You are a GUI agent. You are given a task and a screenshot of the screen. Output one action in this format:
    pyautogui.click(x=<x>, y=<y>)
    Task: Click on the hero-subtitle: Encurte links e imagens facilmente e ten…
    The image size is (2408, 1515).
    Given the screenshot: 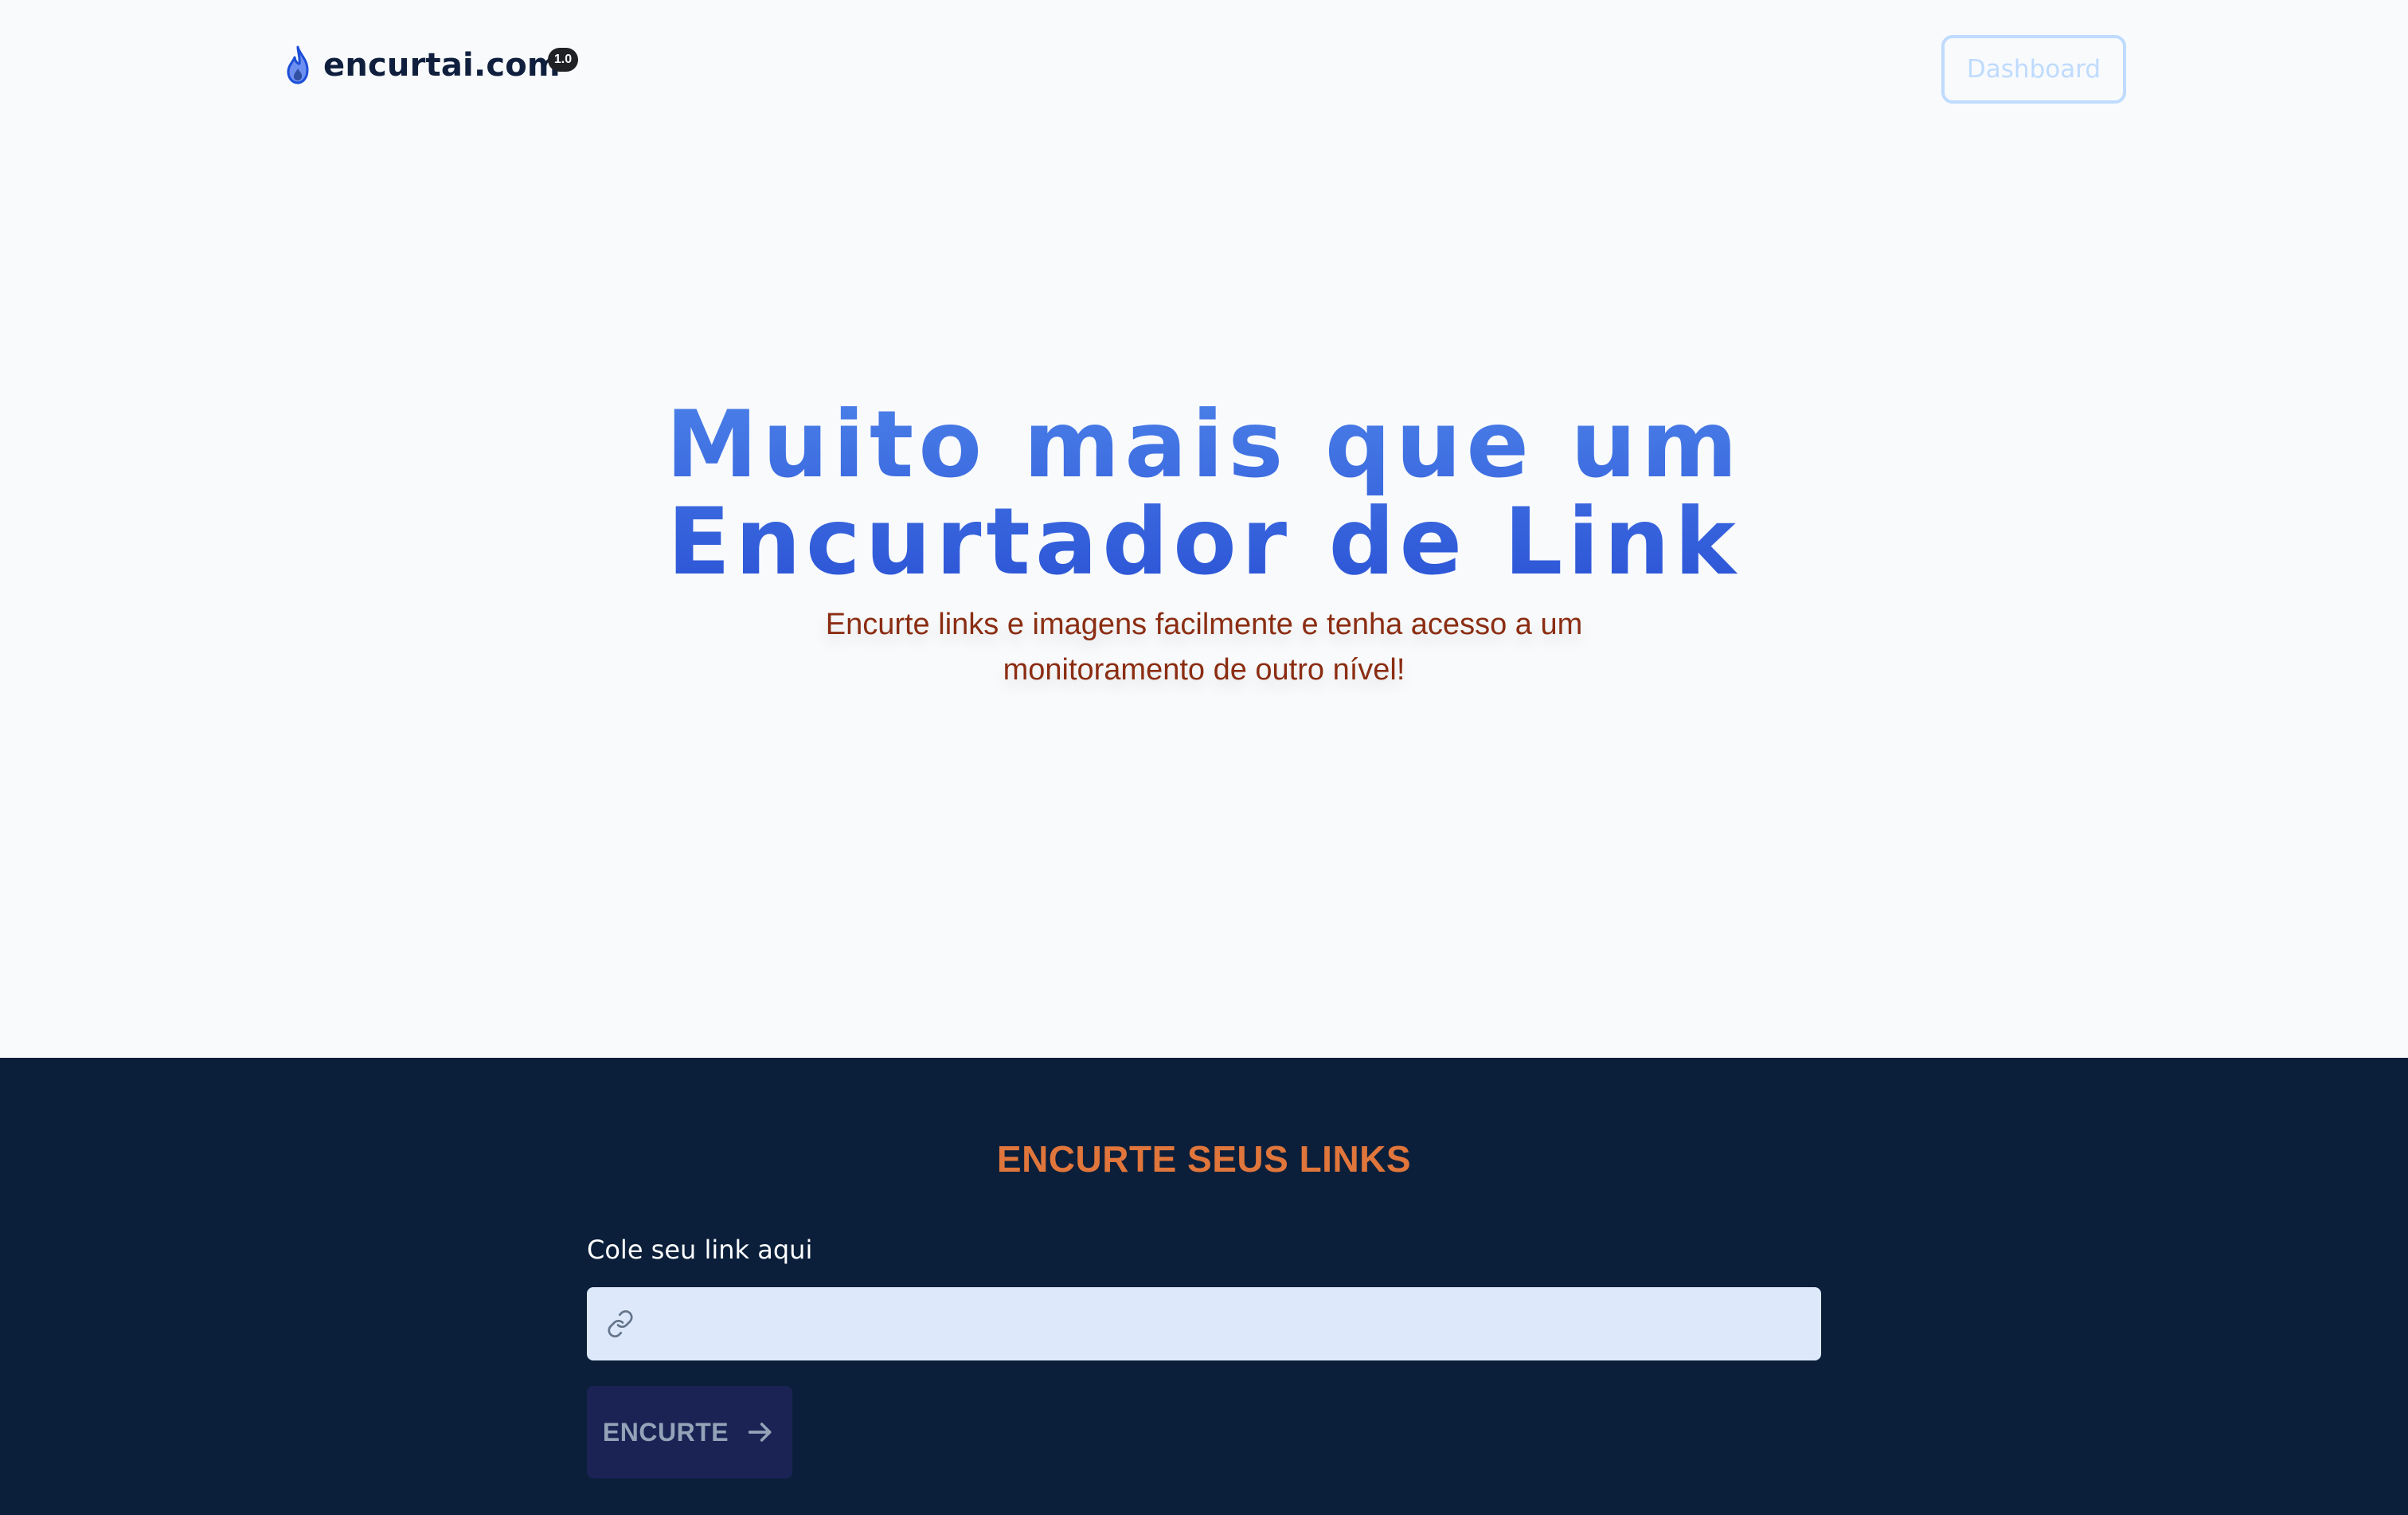 What is the action you would take?
    pyautogui.click(x=1204, y=648)
    